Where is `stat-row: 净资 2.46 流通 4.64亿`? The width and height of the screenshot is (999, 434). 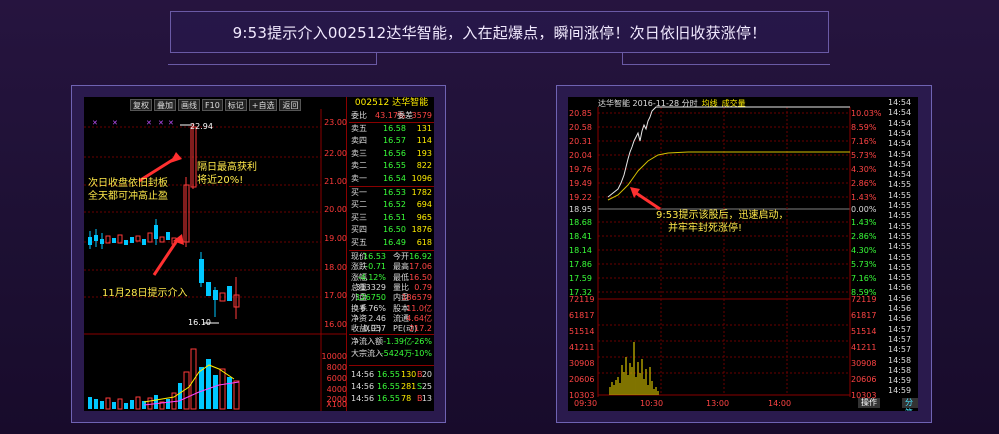 stat-row: 净资 2.46 流通 4.64亿 is located at coordinates (391, 318).